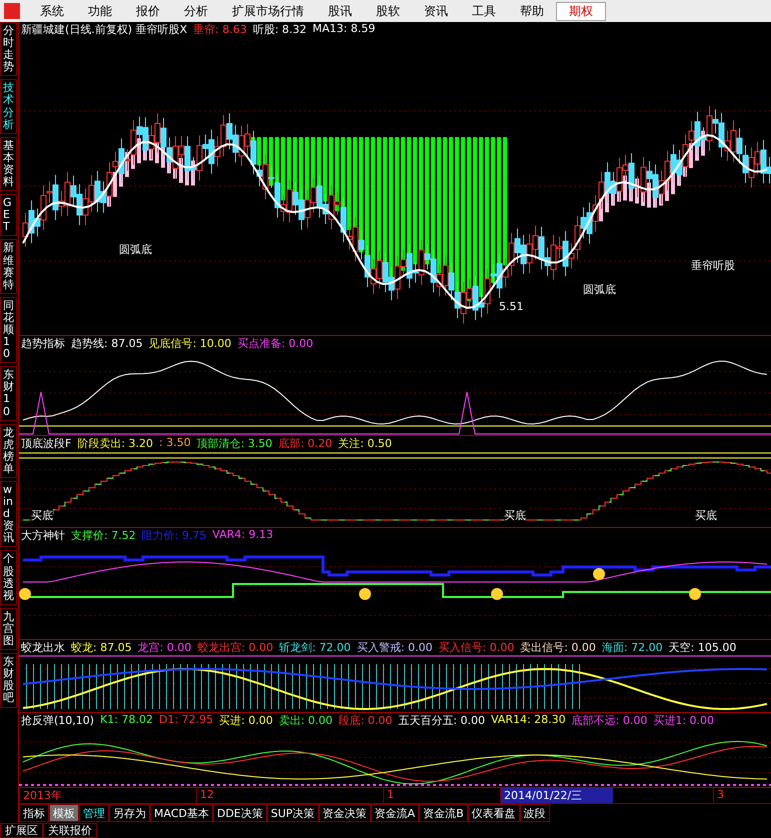 The height and width of the screenshot is (838, 771). What do you see at coordinates (365, 720) in the screenshot?
I see `legend-text: 段底: 0.00` at bounding box center [365, 720].